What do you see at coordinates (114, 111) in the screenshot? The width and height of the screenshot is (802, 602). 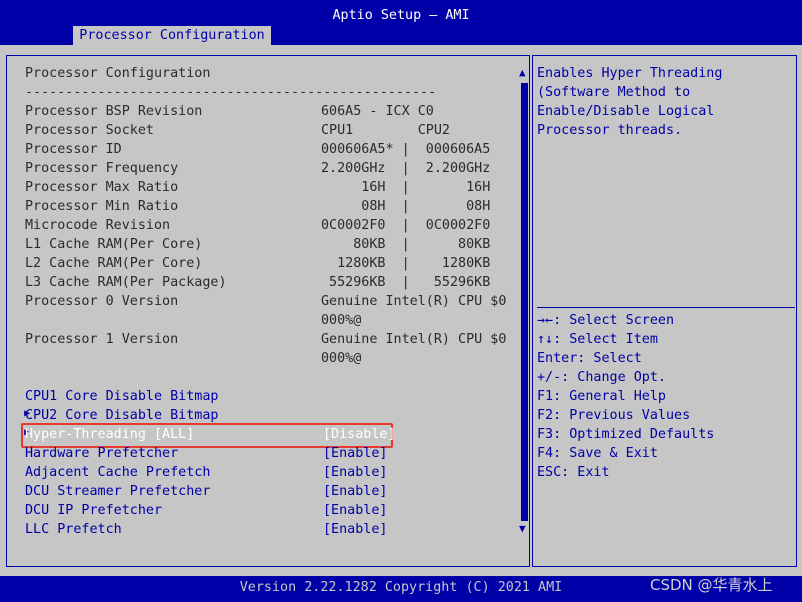 I see `info-label-bsp-revision: Processor BSP Revision` at bounding box center [114, 111].